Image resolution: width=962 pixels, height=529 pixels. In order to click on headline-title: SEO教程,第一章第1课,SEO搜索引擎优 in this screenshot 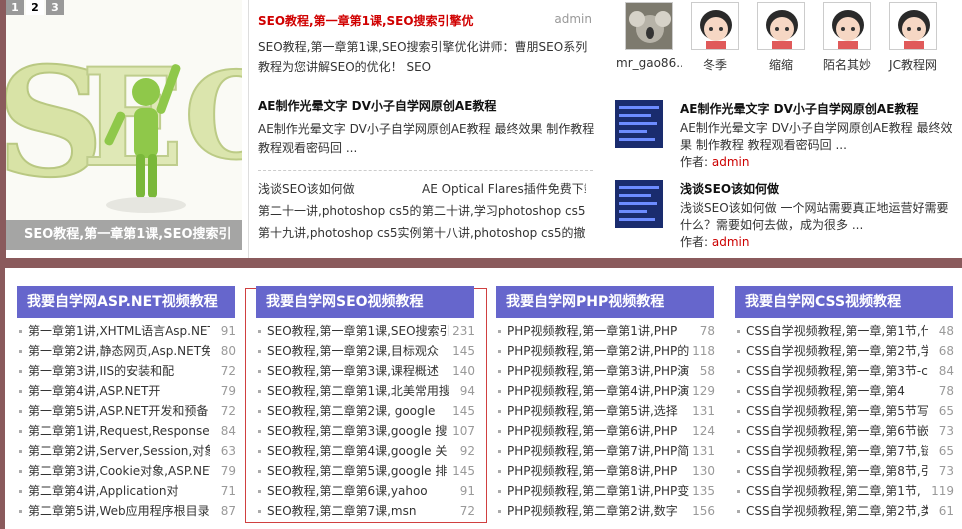, I will do `click(428, 20)`.